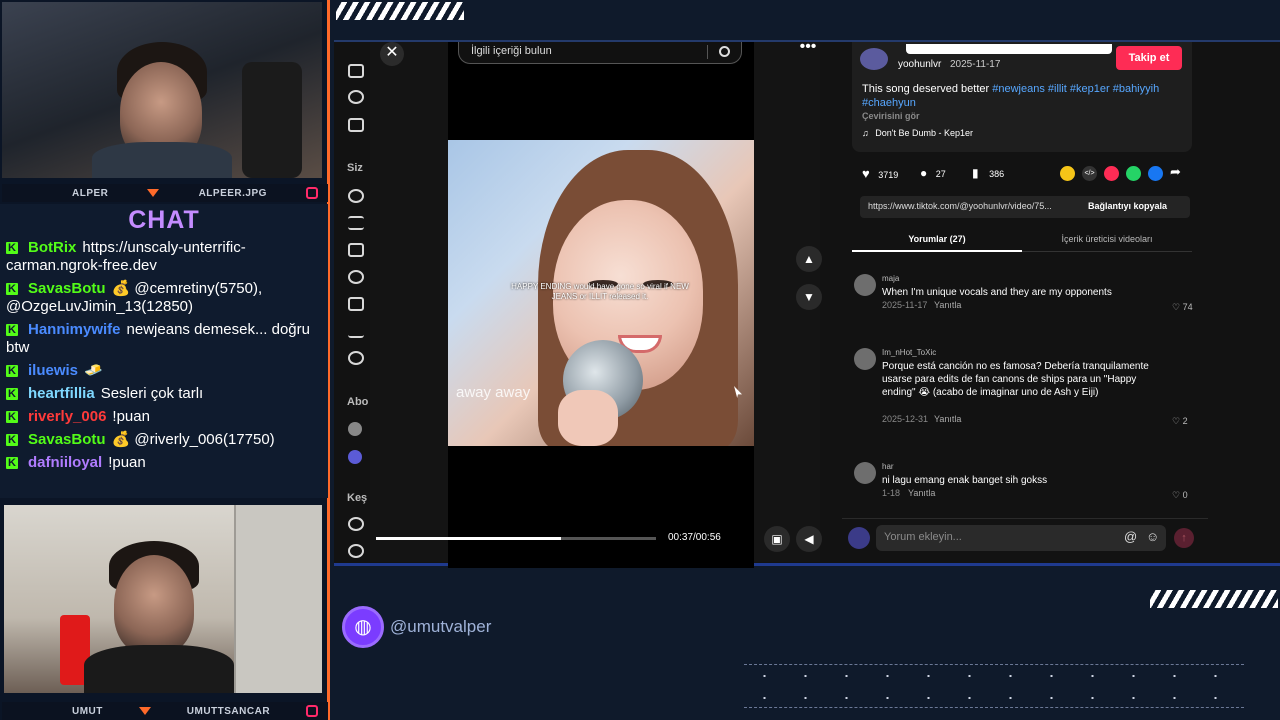 The height and width of the screenshot is (720, 1280). I want to click on chat-message: Kdafniiloyal !puan, so click(164, 463).